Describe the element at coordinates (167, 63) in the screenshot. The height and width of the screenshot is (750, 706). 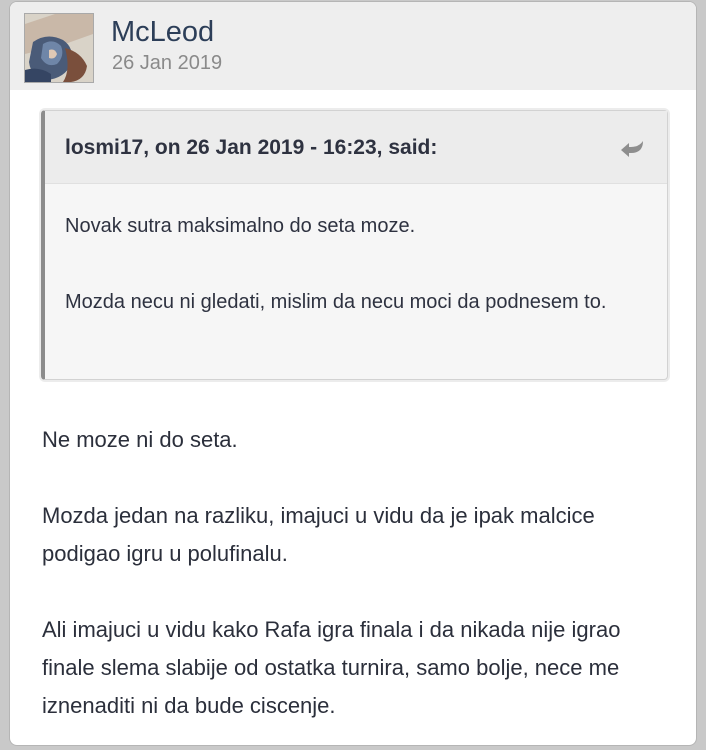
I see `post-date: 26 Jan 2019` at that location.